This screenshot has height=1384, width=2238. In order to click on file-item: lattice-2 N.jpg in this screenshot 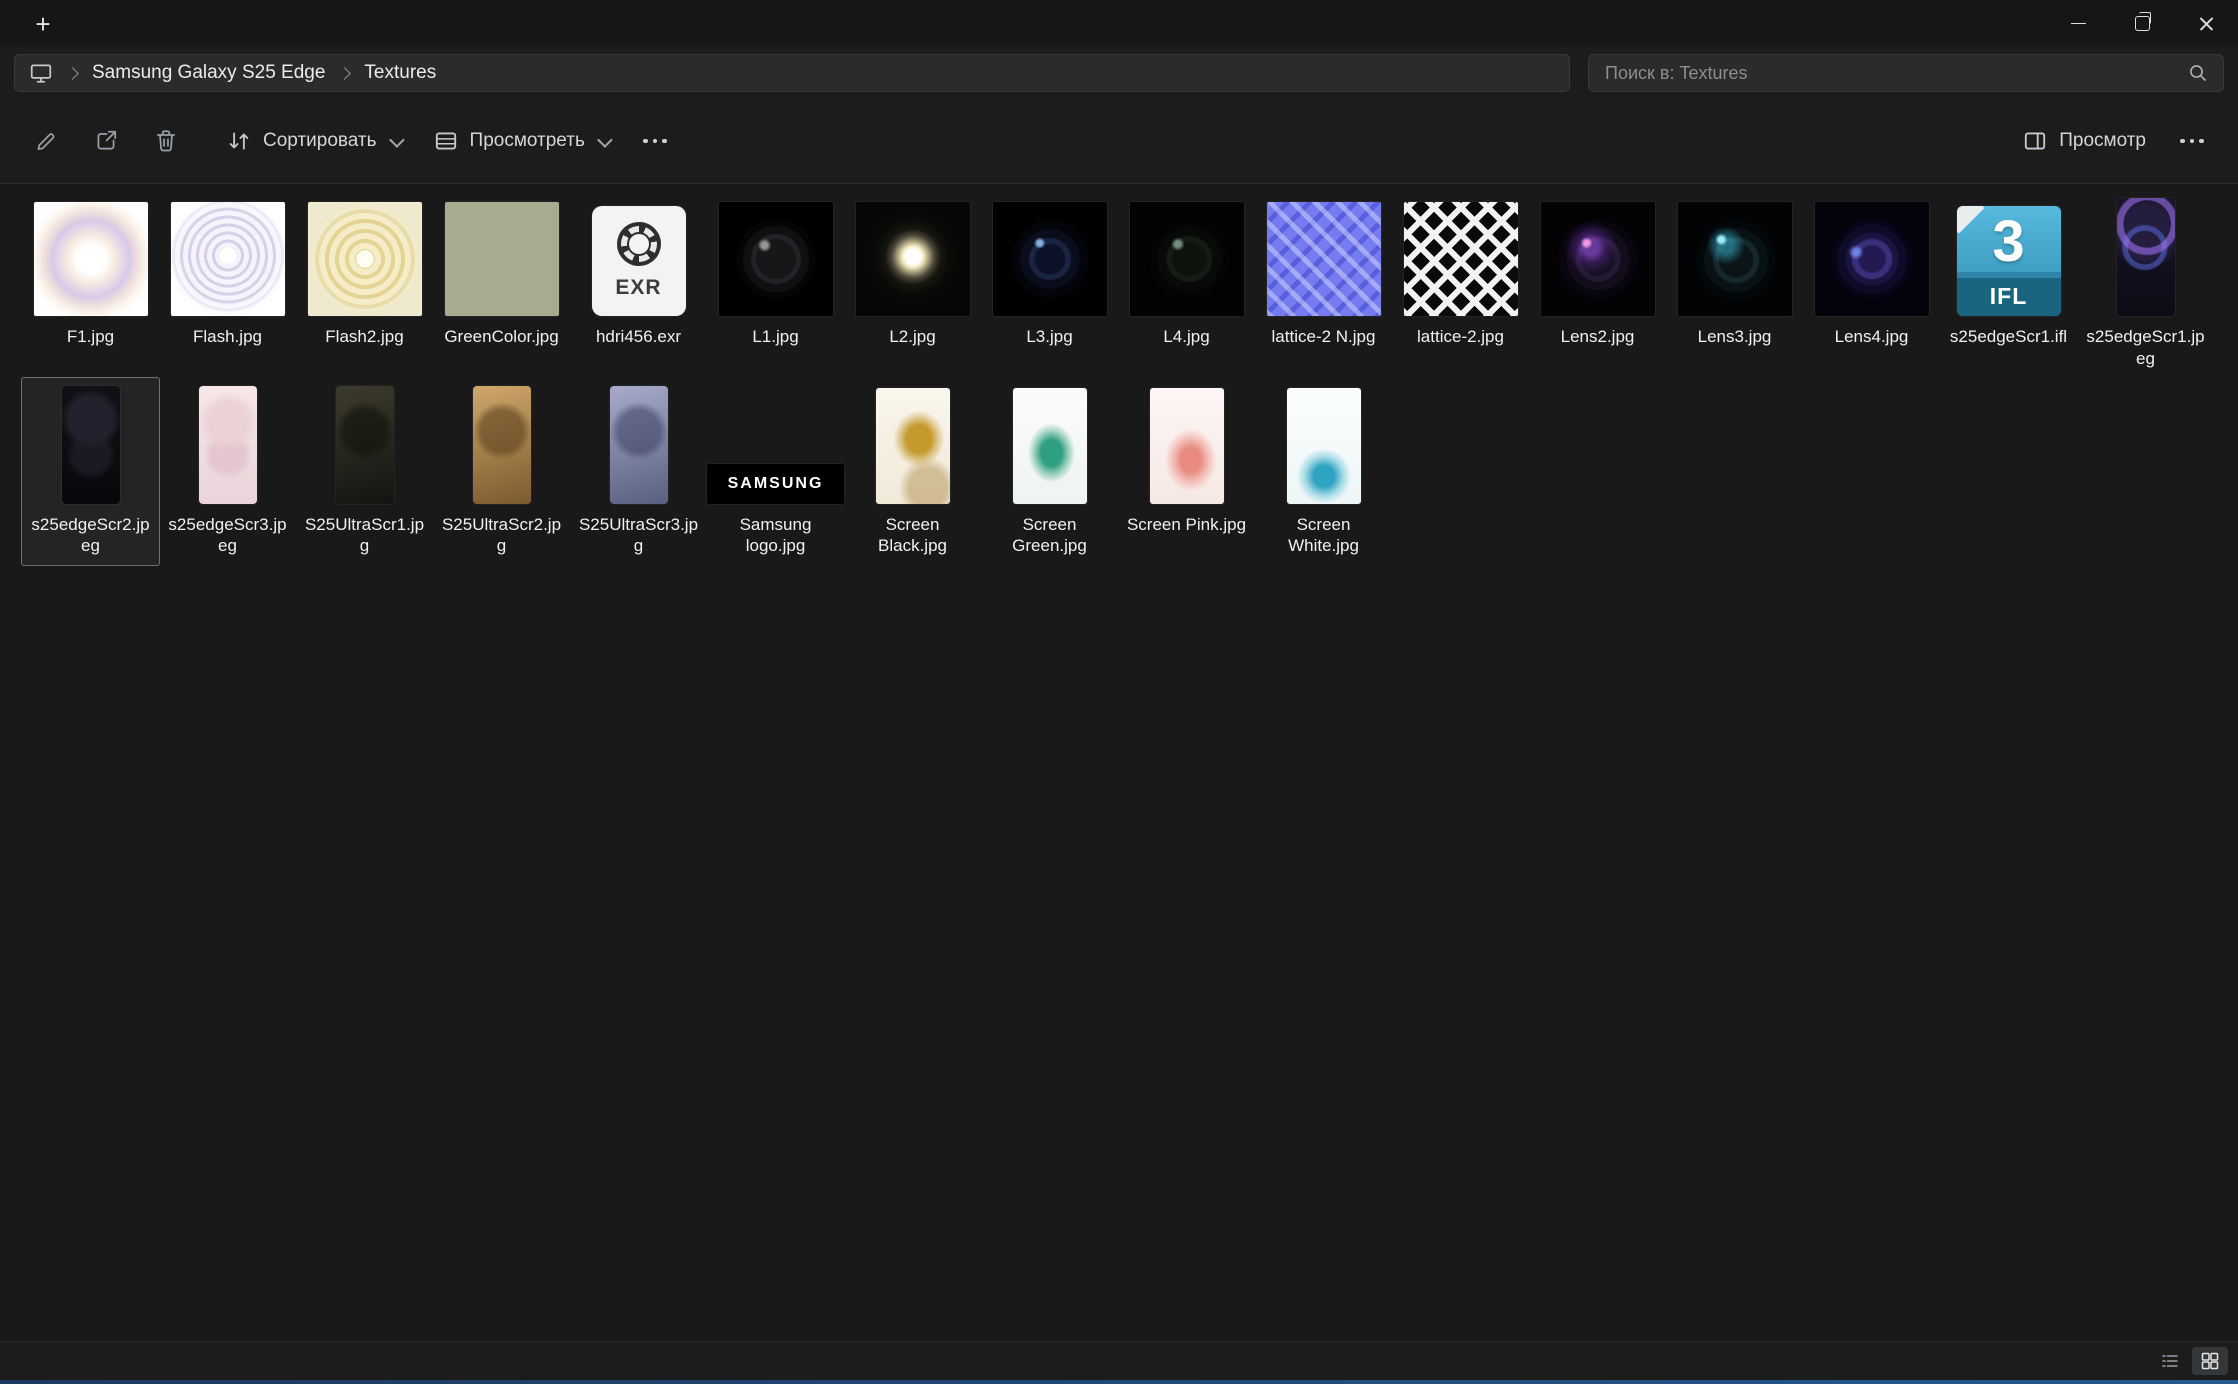, I will do `click(1323, 284)`.